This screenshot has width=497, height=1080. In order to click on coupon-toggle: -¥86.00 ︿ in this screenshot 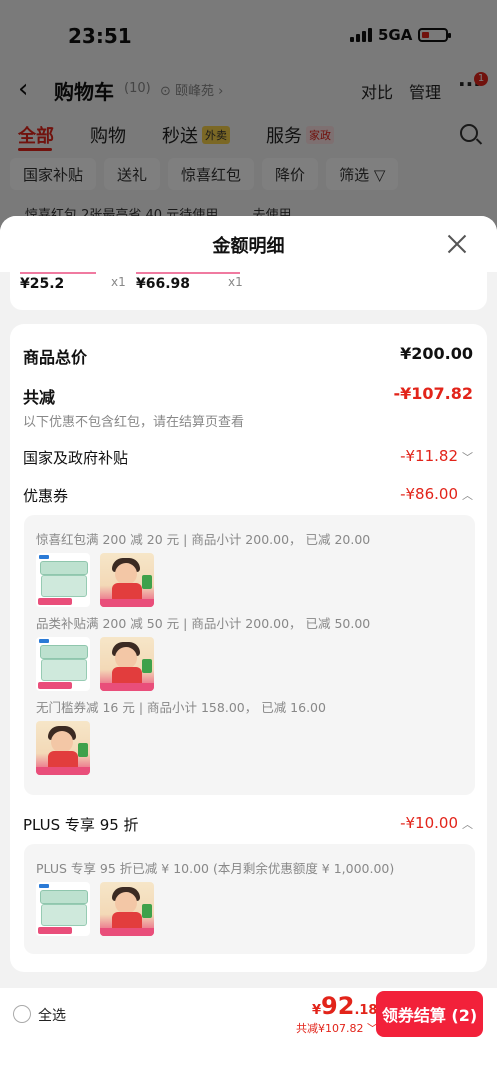, I will do `click(436, 494)`.